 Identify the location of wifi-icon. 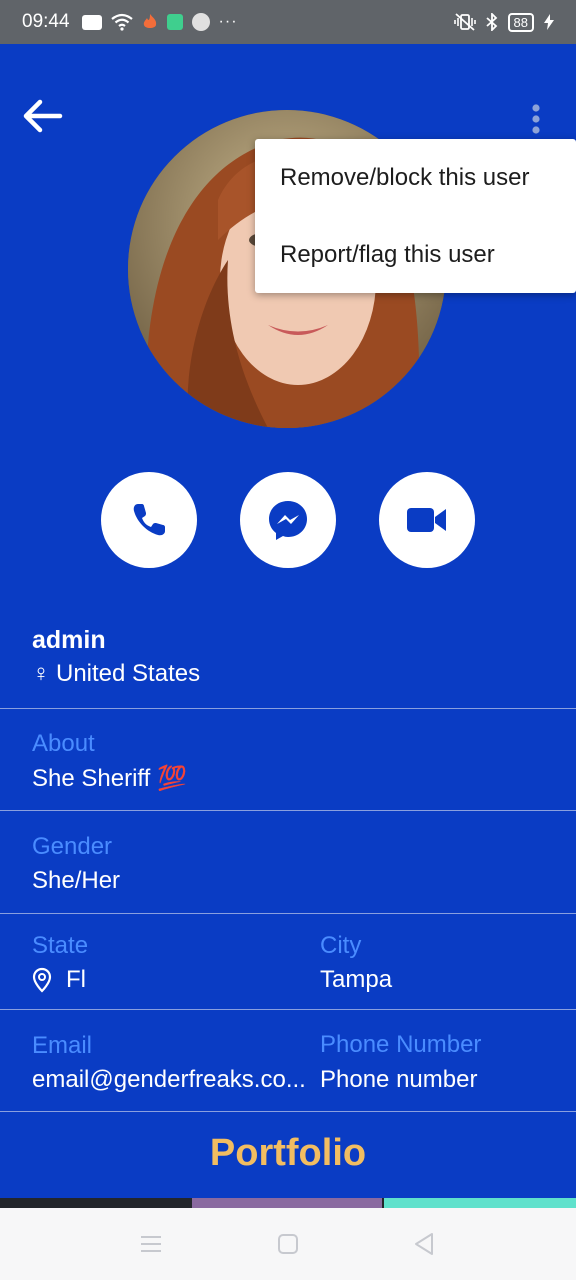
(121, 22).